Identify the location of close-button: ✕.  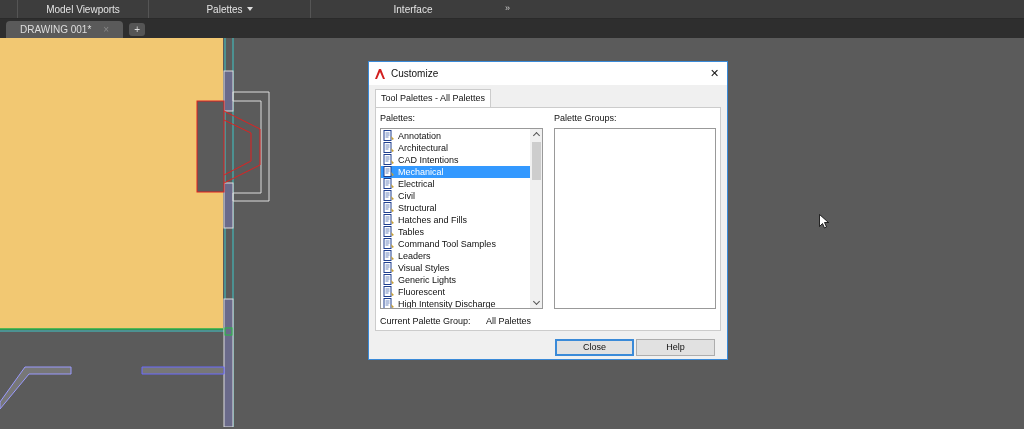
(714, 73).